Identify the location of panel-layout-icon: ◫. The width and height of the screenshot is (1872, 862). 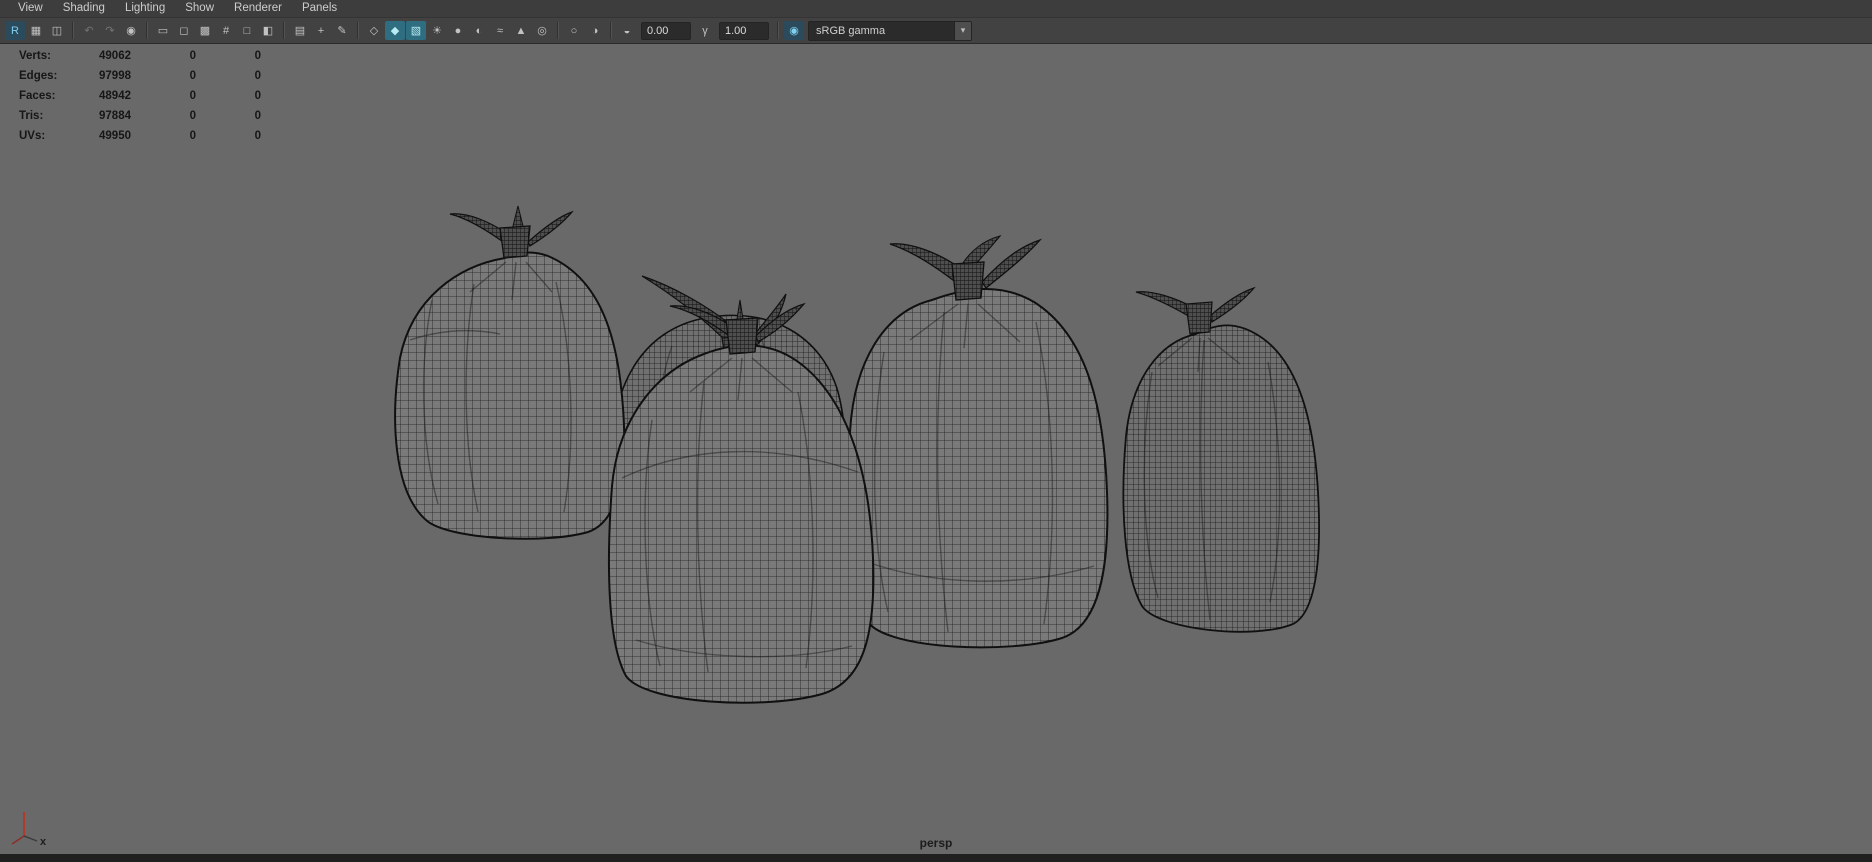
(57, 30).